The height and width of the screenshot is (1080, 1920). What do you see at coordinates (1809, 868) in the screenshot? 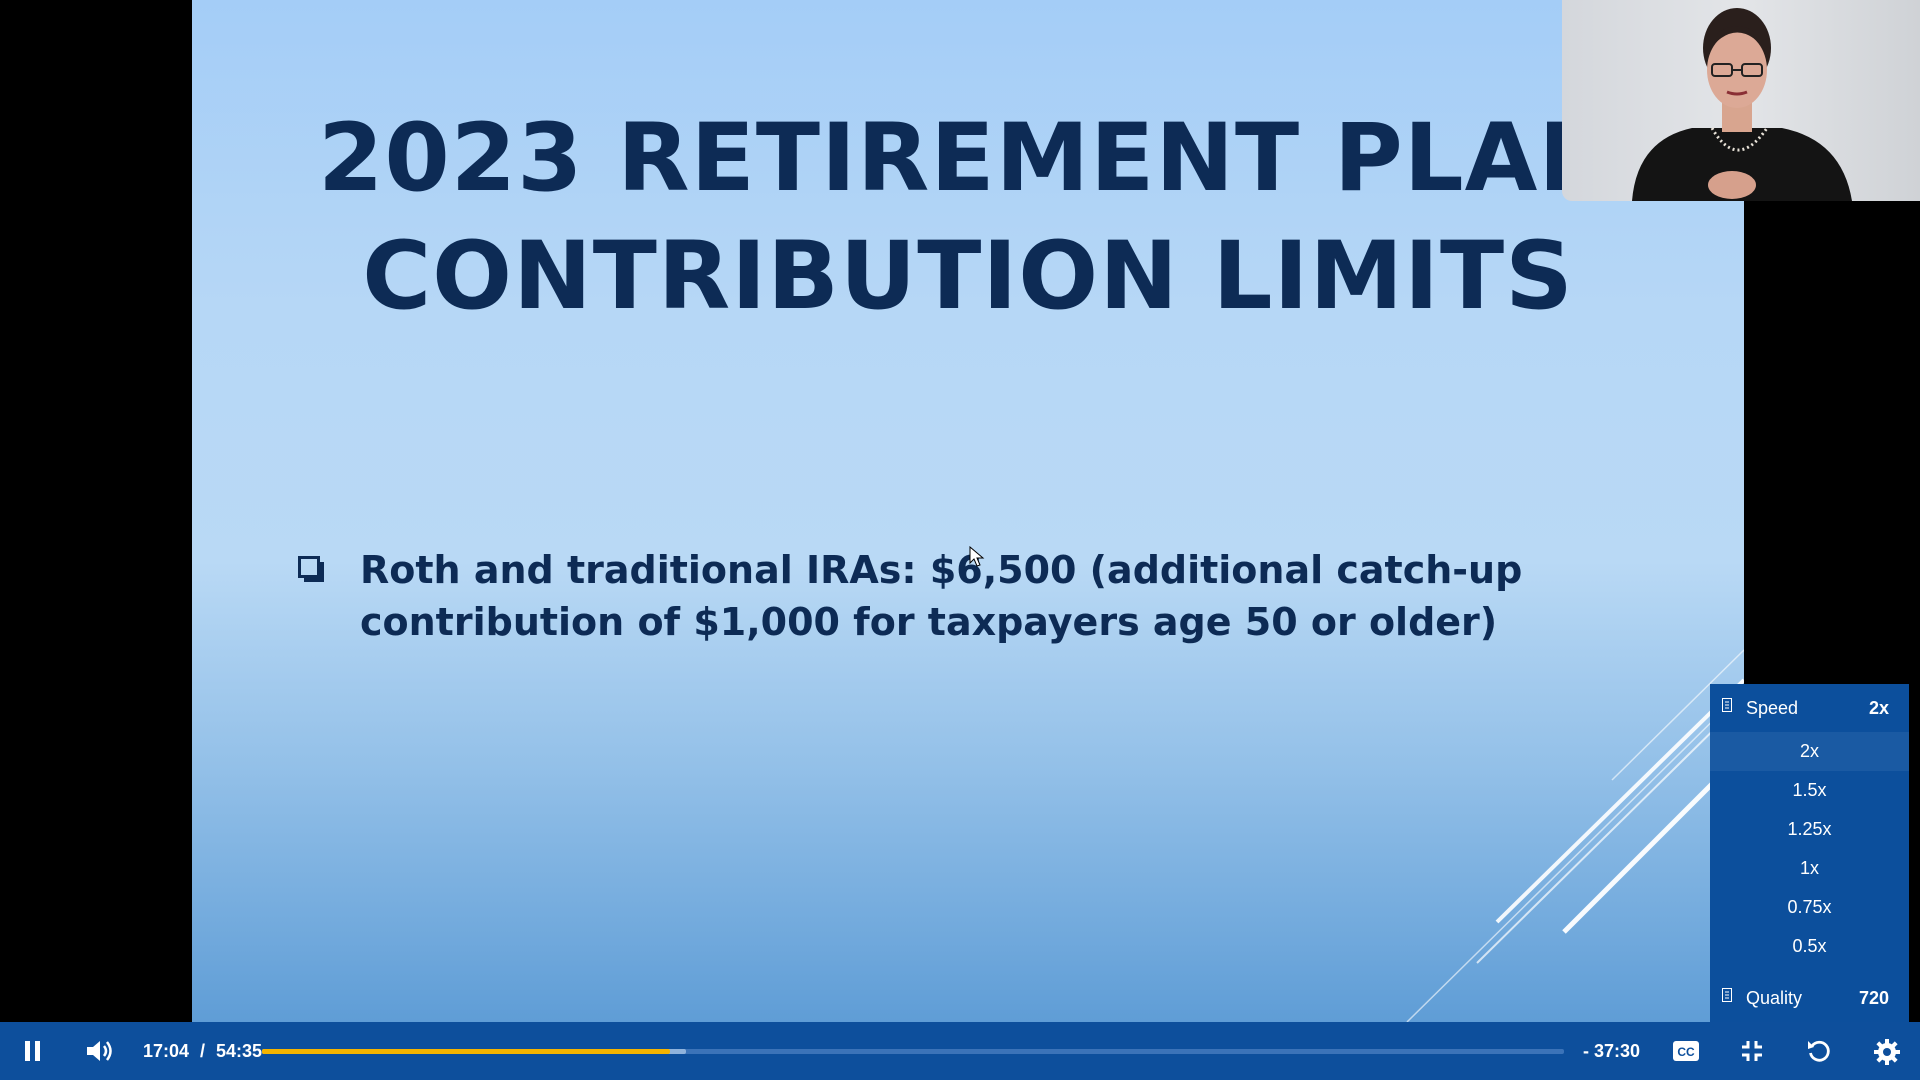
I see `speed-option-1x: 1x` at bounding box center [1809, 868].